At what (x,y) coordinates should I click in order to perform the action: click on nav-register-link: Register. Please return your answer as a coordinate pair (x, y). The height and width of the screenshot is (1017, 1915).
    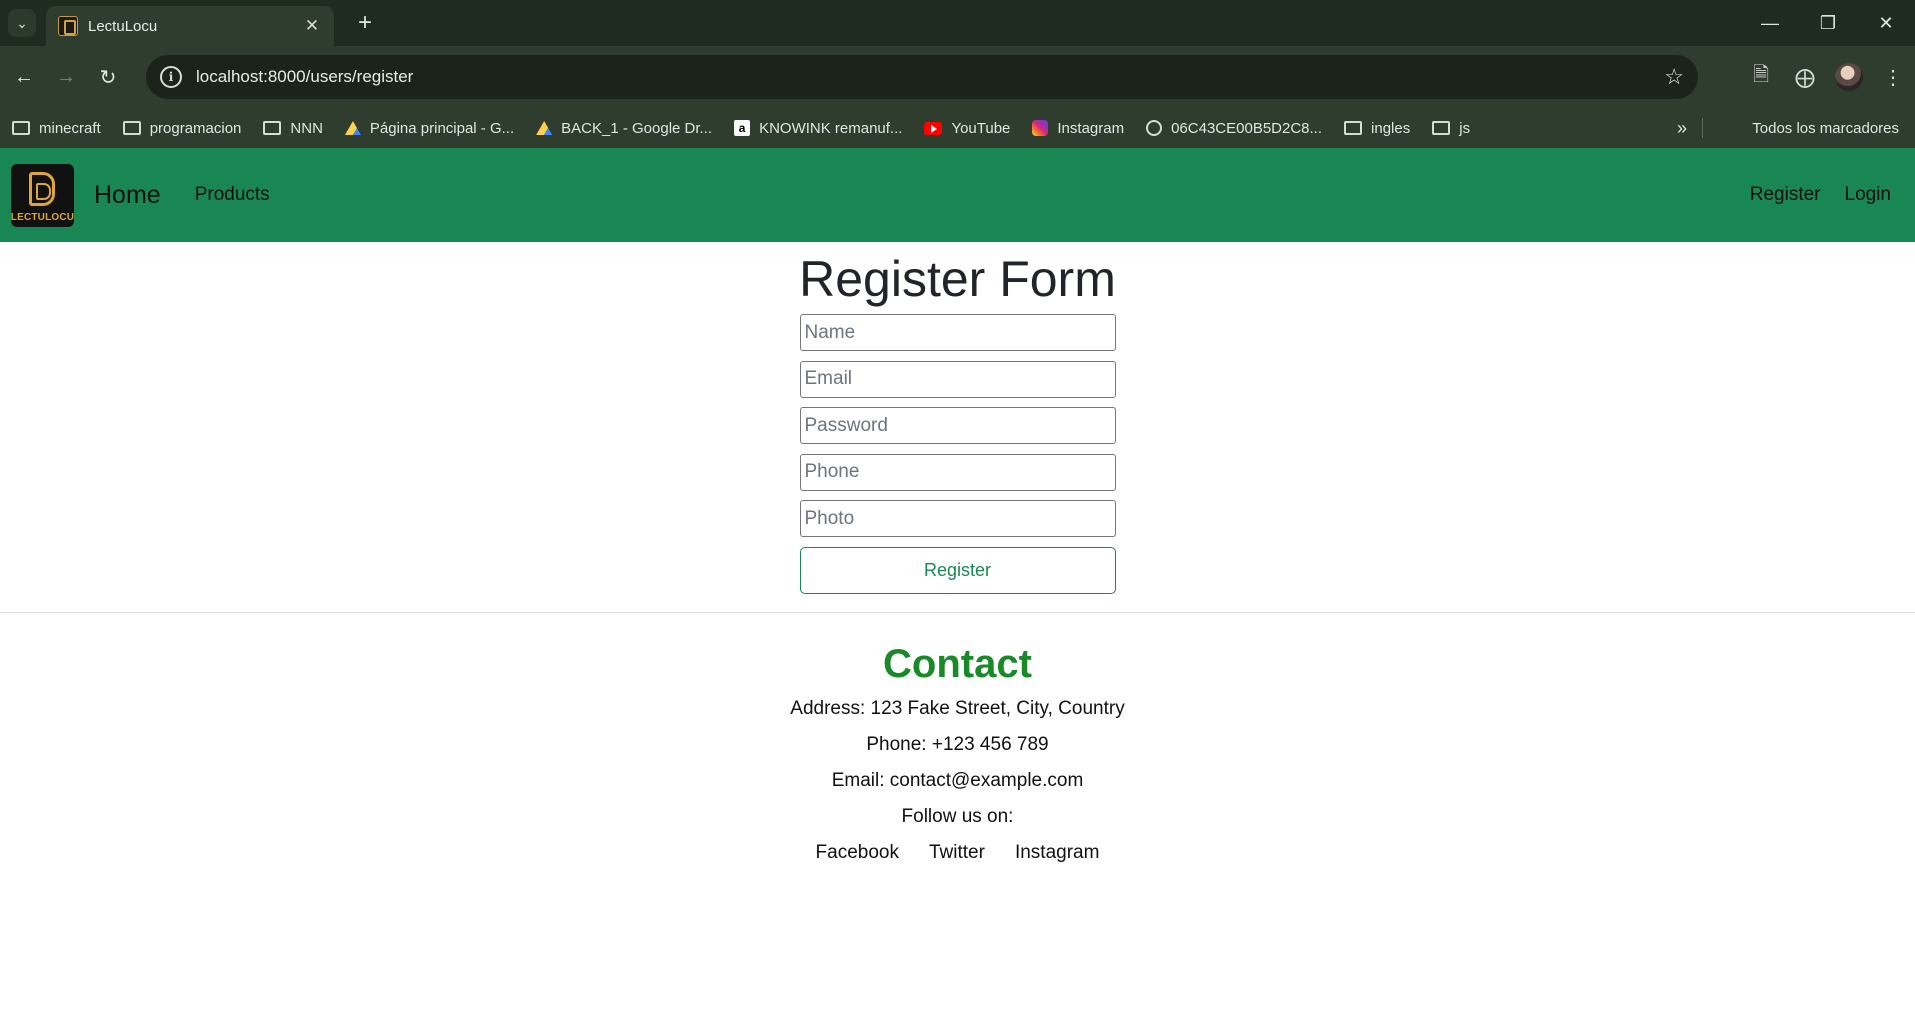
    Looking at the image, I should click on (1785, 195).